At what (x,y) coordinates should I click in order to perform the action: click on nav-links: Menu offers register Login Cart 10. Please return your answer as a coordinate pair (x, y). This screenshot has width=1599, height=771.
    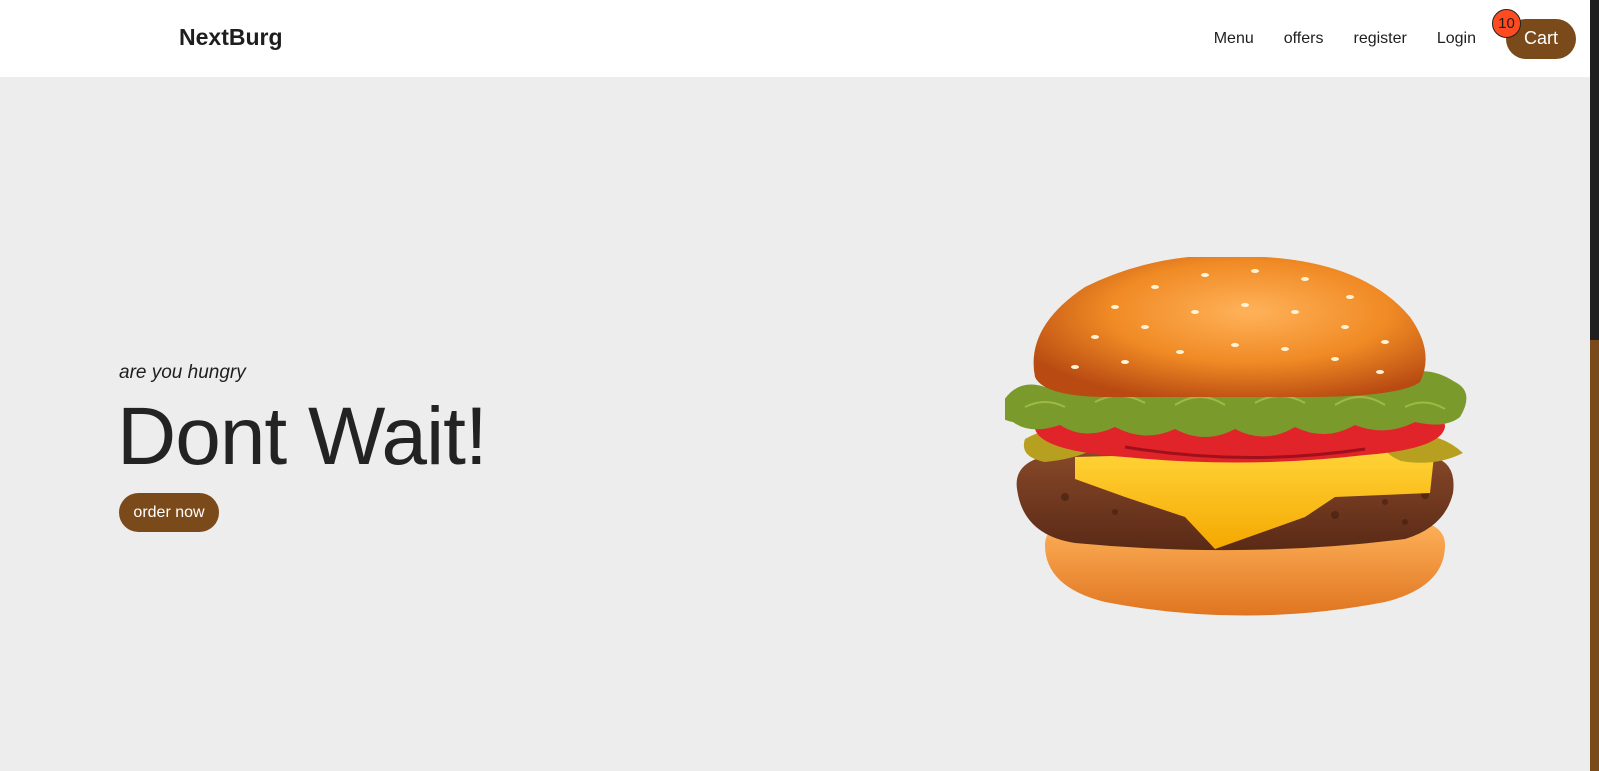
    Looking at the image, I should click on (1402, 38).